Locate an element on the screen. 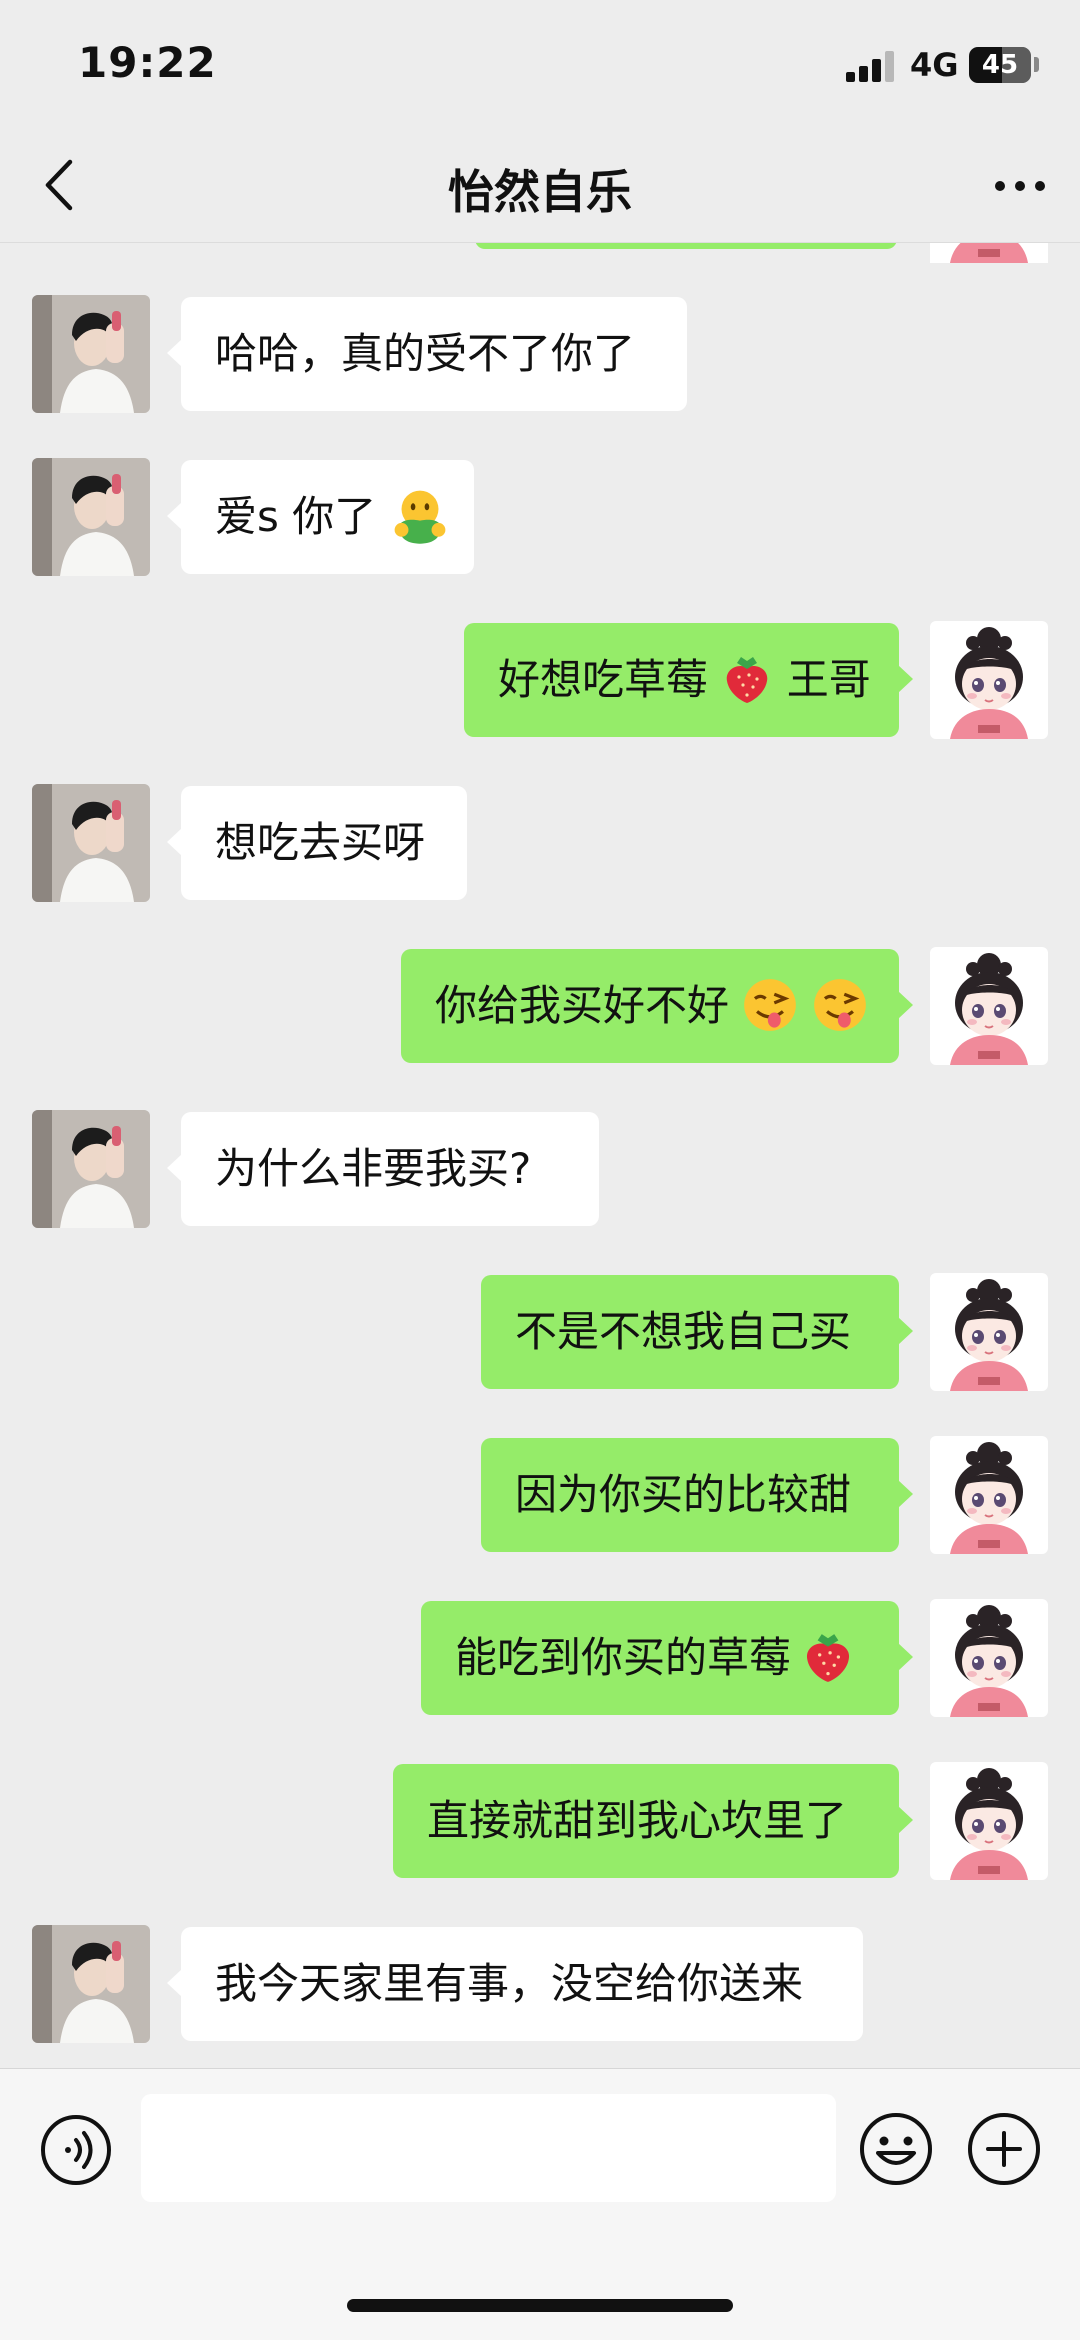  message-bubble: 因为你买的比较甜 is located at coordinates (697, 1495).